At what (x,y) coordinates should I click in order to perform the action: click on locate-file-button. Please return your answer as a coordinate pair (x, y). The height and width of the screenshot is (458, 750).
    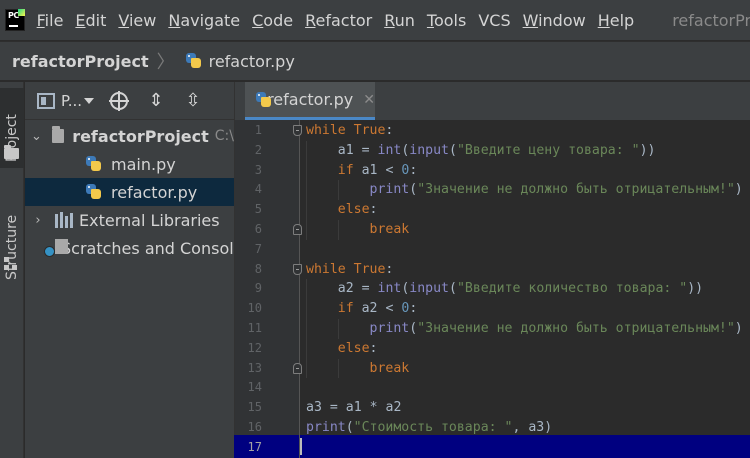
    Looking at the image, I should click on (119, 101).